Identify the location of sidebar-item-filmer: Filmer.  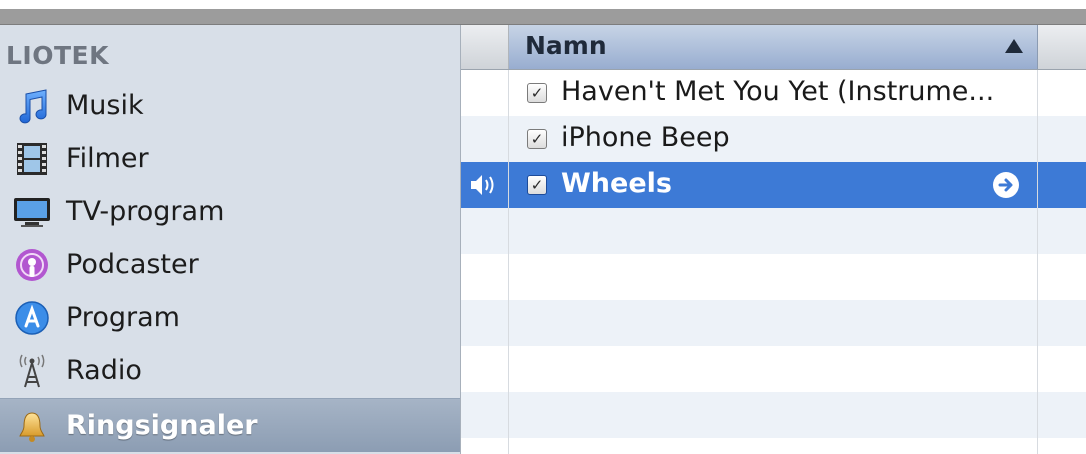
(230, 158).